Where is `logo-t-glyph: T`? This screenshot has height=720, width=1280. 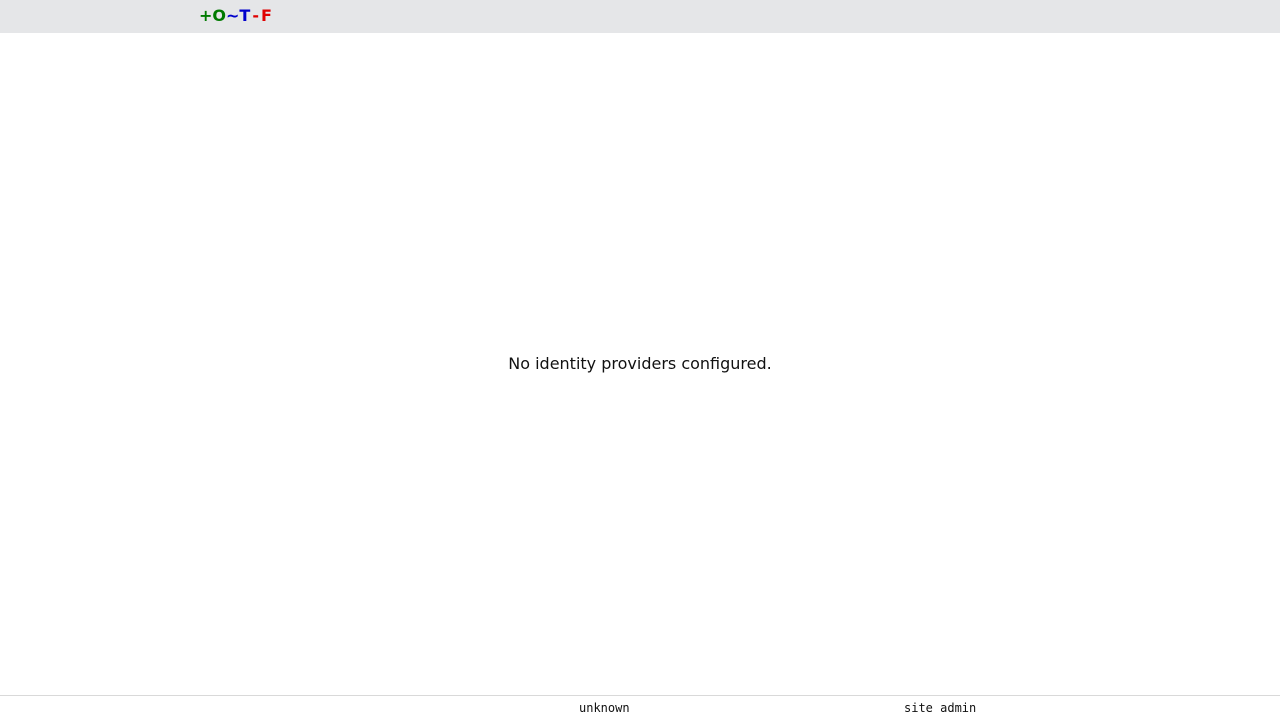 logo-t-glyph: T is located at coordinates (245, 15).